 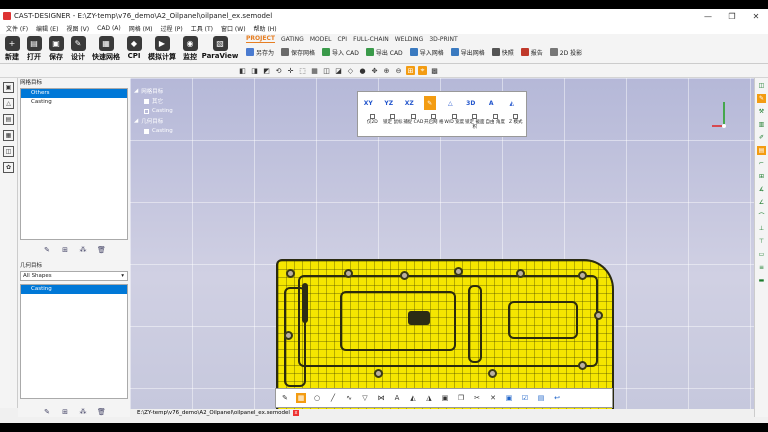 I want to click on export-cad-button: 导出 CAD, so click(x=384, y=52).